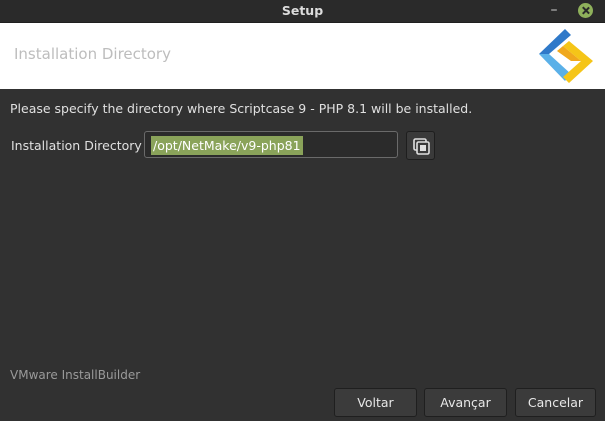  I want to click on window-title: Setup, so click(302, 10).